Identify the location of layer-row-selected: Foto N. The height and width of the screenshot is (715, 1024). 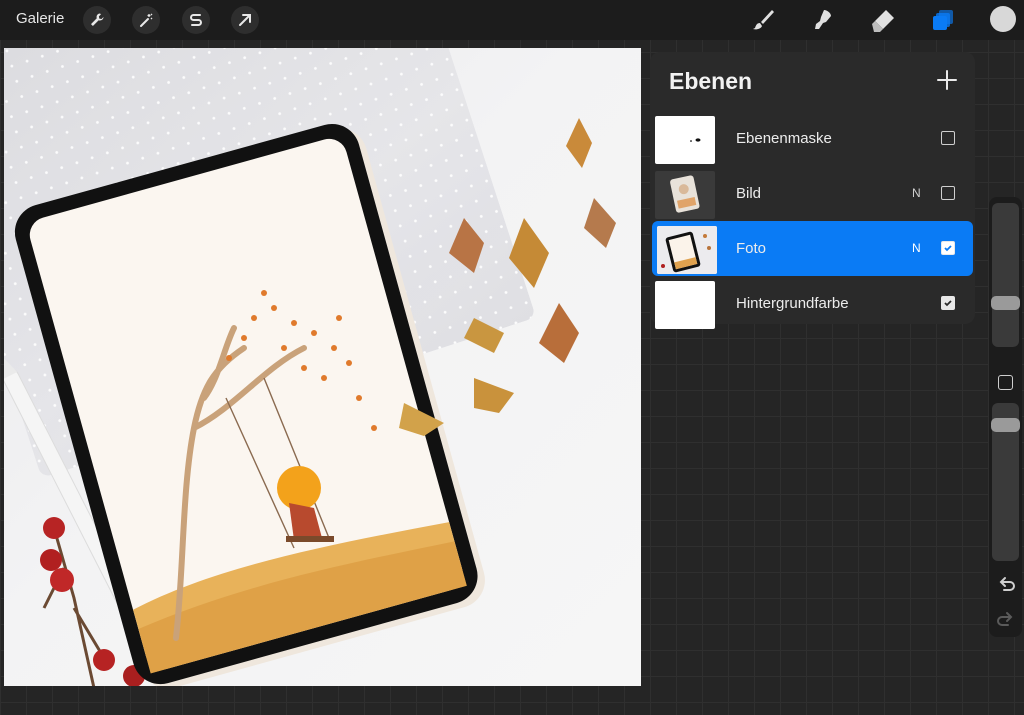
(812, 248).